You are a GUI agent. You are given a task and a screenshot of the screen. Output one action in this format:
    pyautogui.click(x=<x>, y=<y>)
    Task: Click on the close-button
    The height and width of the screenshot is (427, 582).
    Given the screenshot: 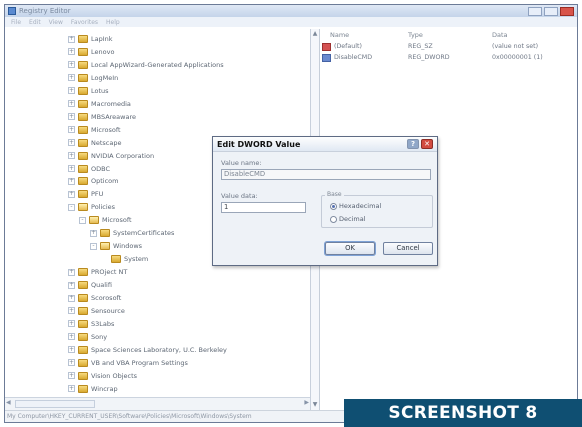 What is the action you would take?
    pyautogui.click(x=567, y=11)
    